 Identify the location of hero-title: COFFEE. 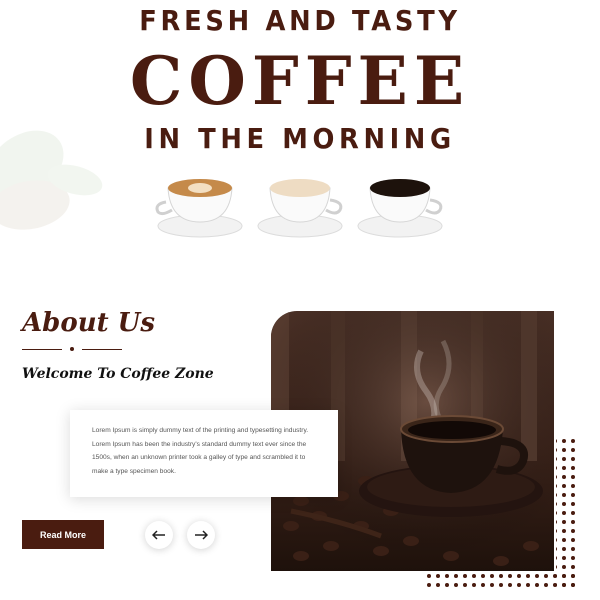
(300, 81).